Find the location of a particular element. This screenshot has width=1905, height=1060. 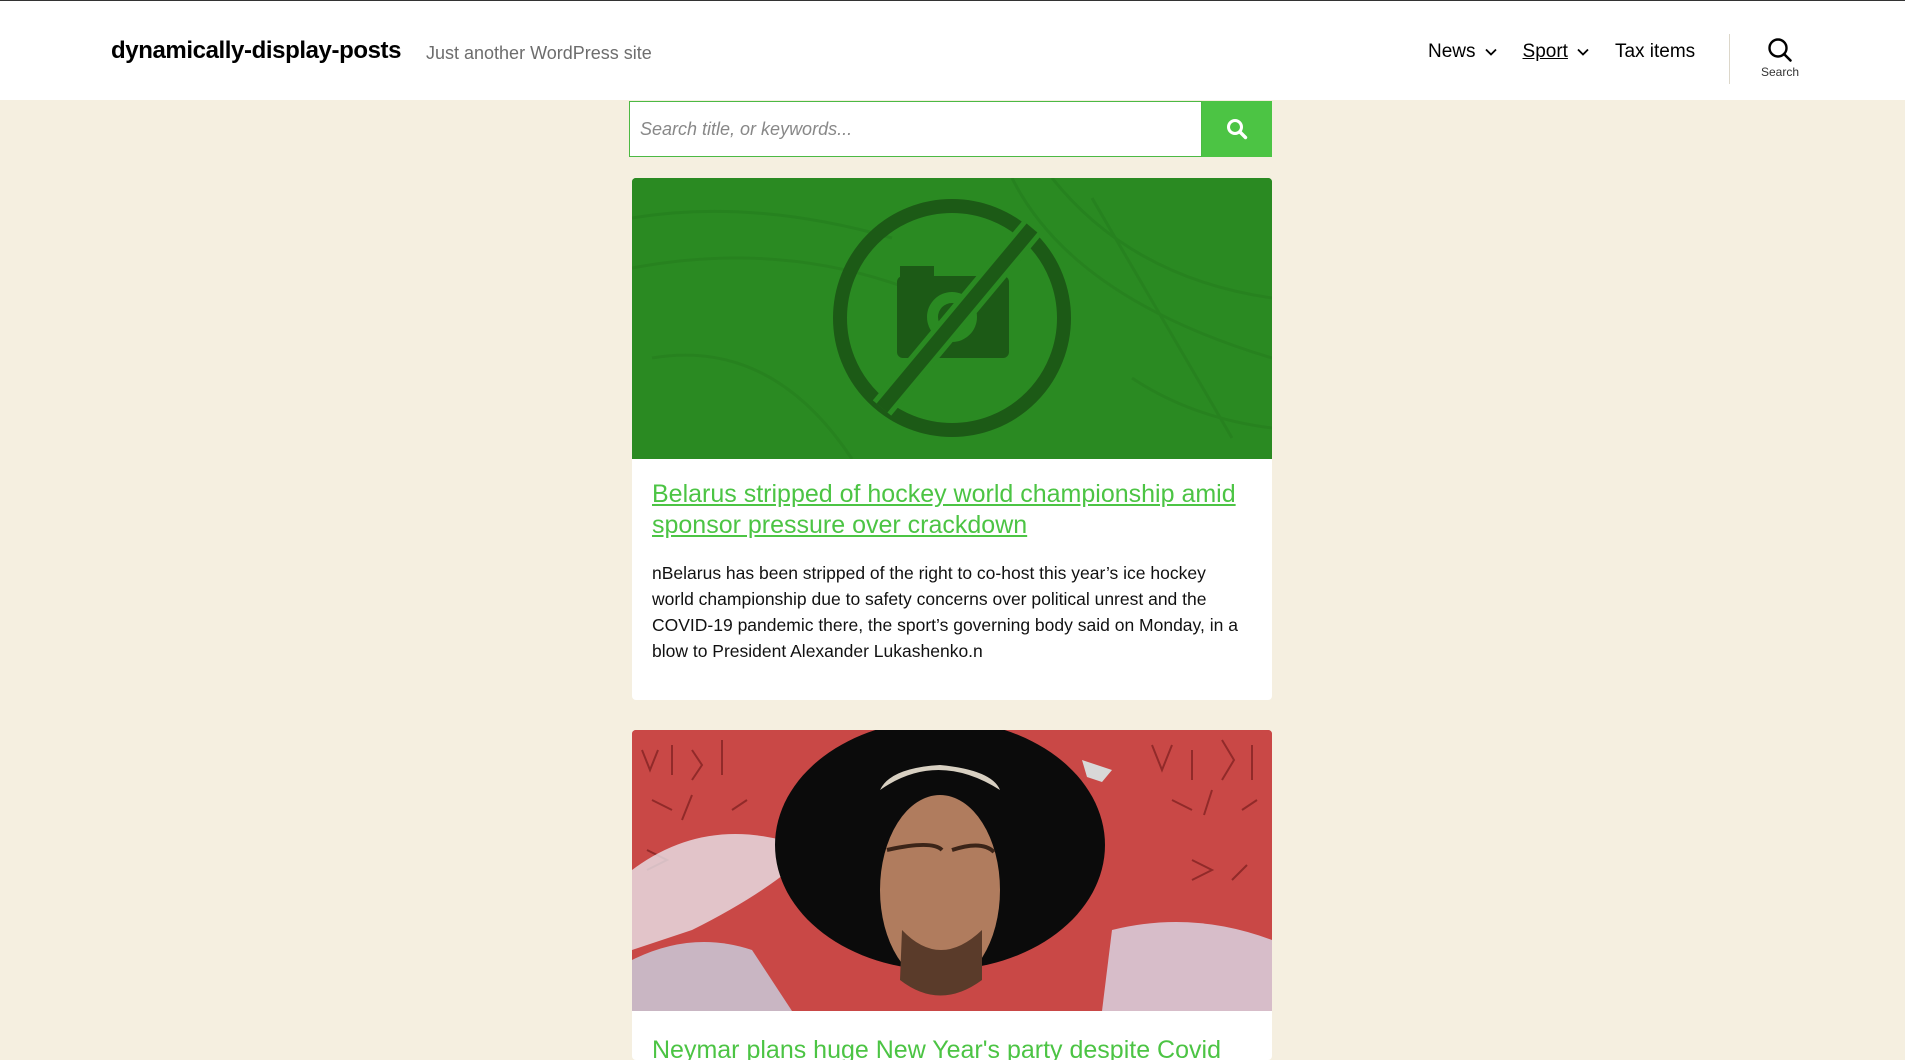

nav-item-sport: Sport is located at coordinates (1556, 52).